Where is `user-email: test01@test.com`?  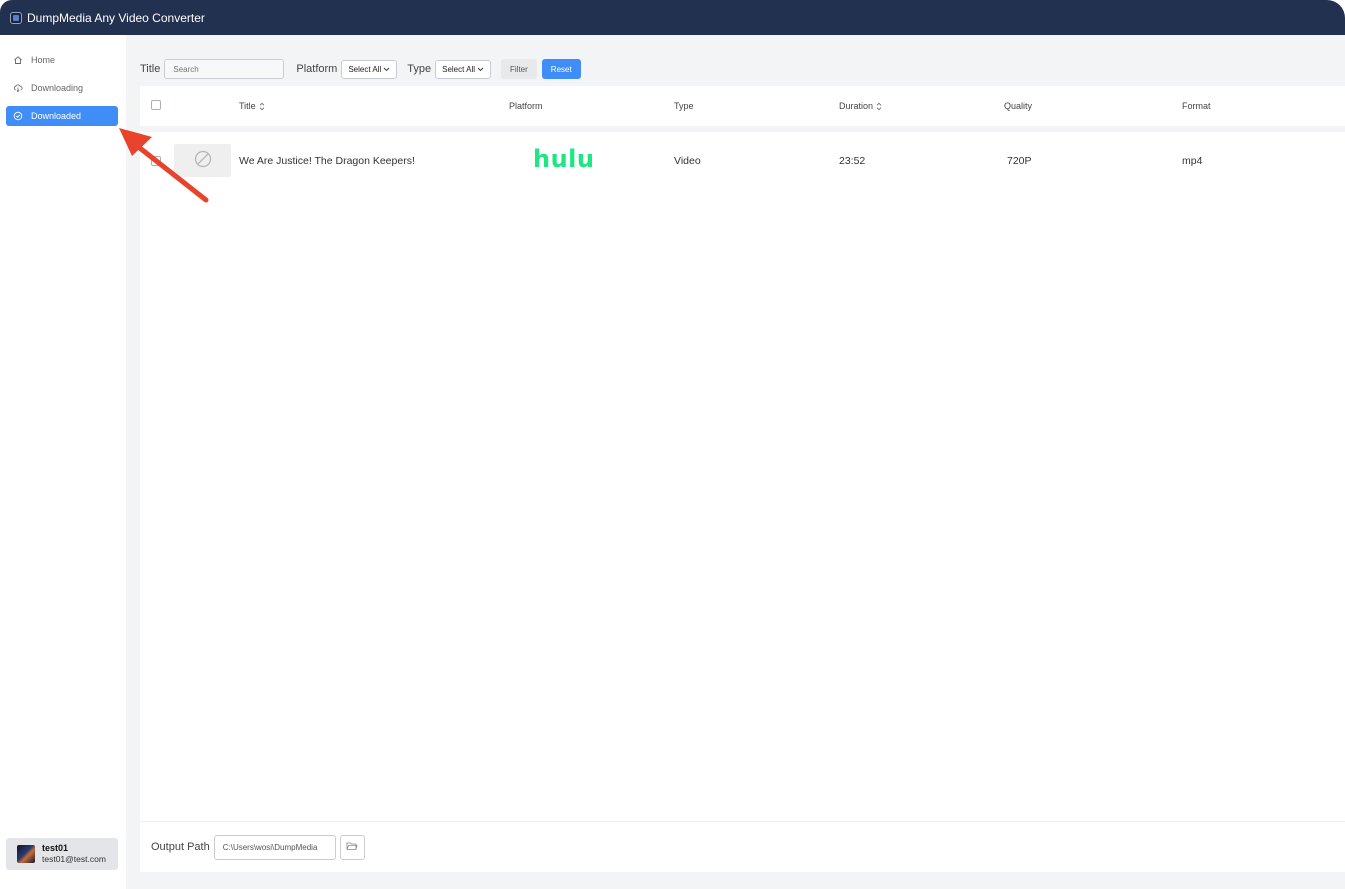 user-email: test01@test.com is located at coordinates (74, 859).